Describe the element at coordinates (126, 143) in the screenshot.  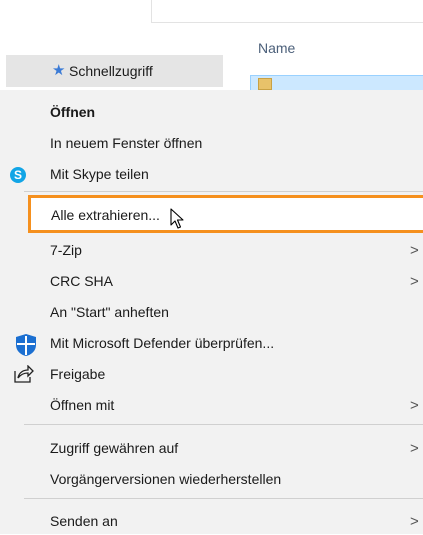
I see `menu-item-label: In neuem Fenster öffnen` at that location.